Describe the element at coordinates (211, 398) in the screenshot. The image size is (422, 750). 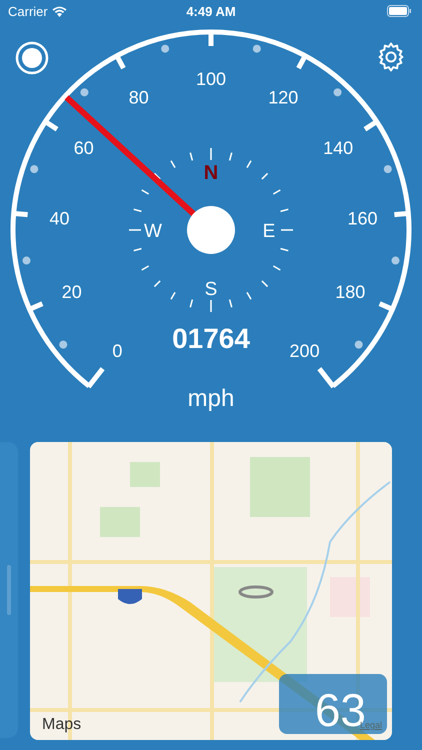
I see `unit-label: mph` at that location.